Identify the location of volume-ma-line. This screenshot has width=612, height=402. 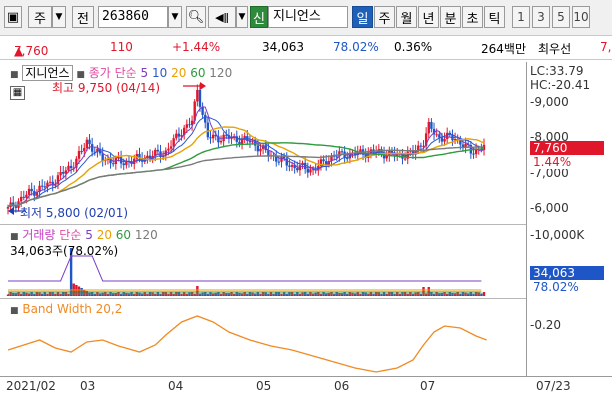
(245, 268).